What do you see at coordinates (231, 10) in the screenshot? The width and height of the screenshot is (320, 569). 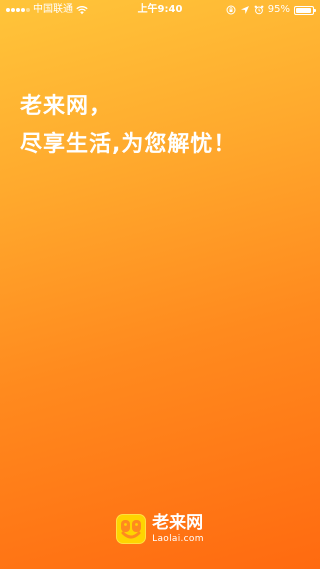 I see `orientation-lock-icon` at bounding box center [231, 10].